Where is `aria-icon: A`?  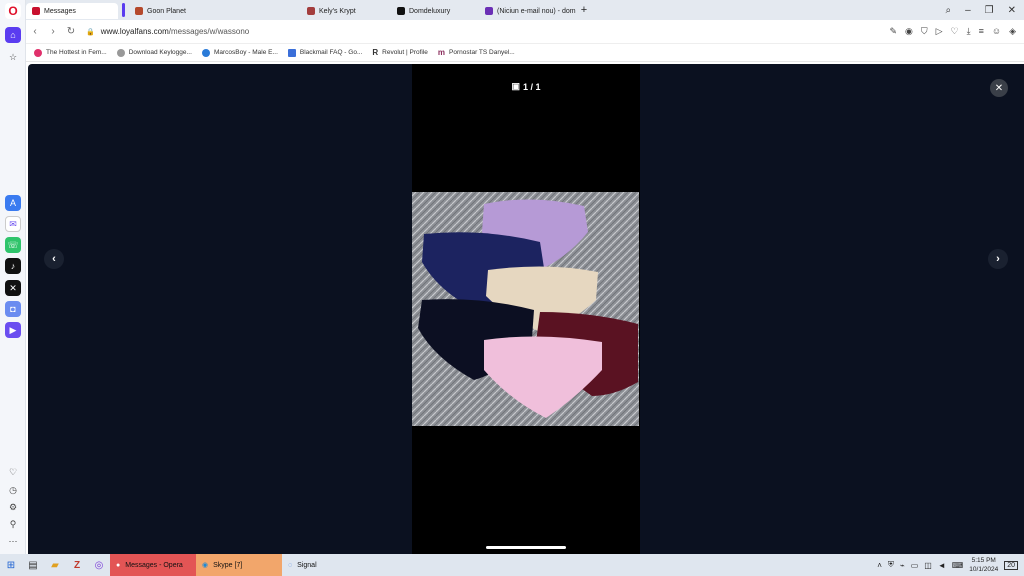
aria-icon: A is located at coordinates (13, 203).